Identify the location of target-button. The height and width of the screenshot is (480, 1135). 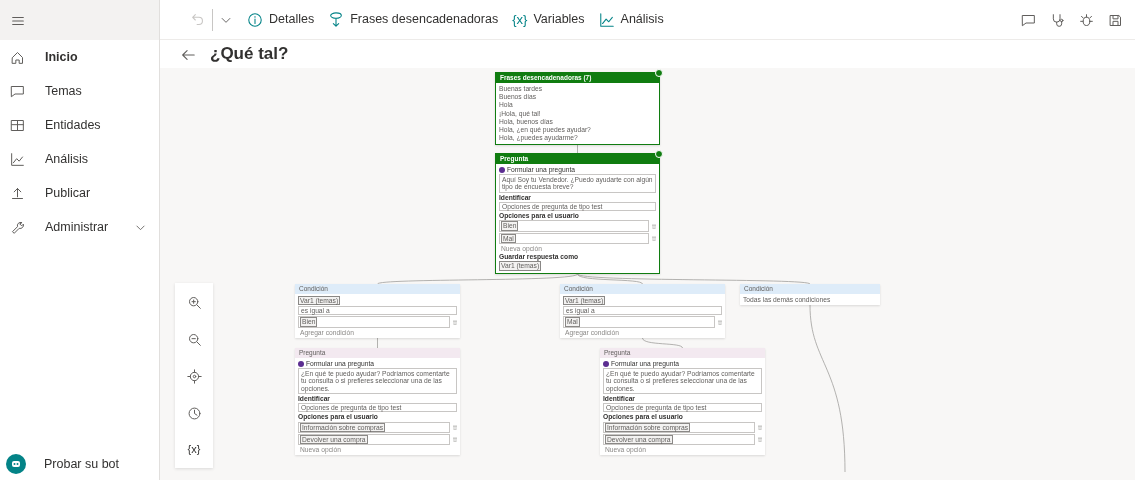
(194, 375).